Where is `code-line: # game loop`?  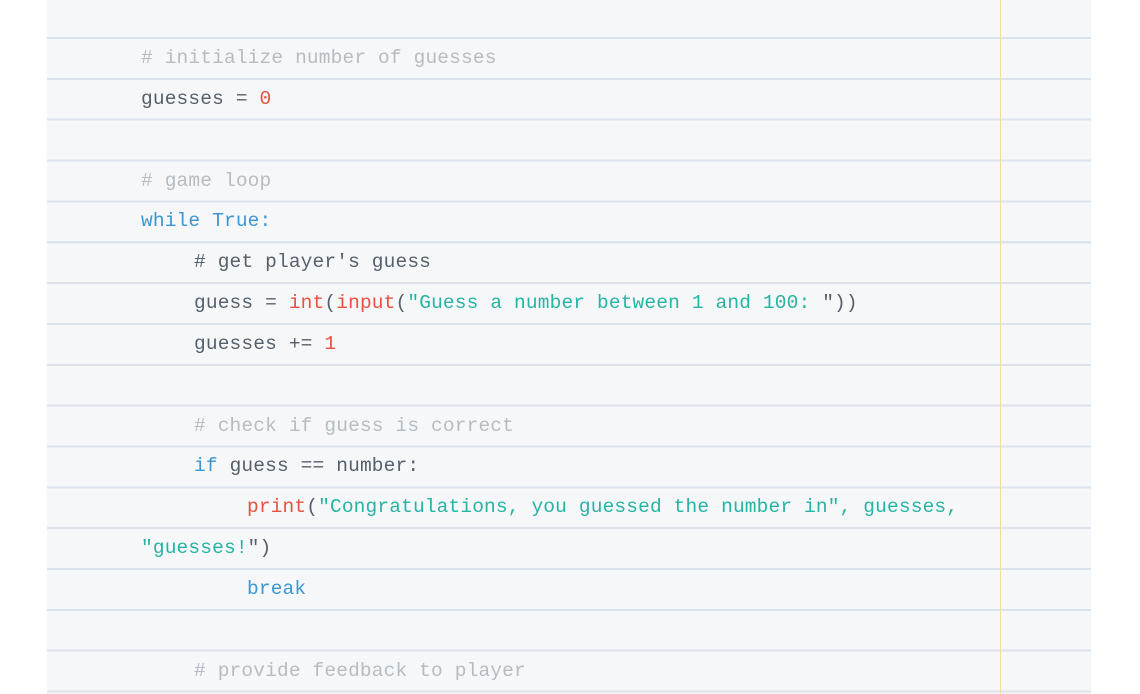 code-line: # game loop is located at coordinates (526, 180).